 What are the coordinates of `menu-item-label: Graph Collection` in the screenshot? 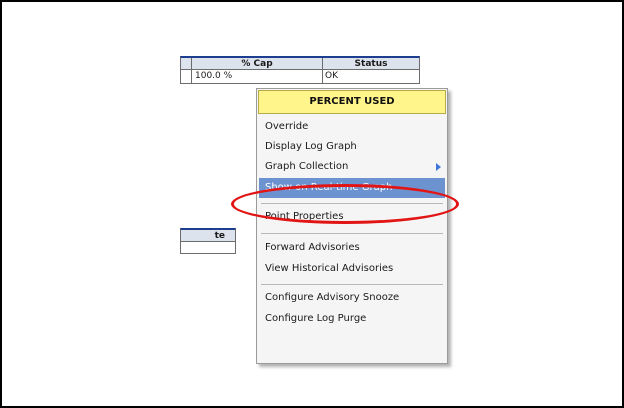 It's located at (307, 166).